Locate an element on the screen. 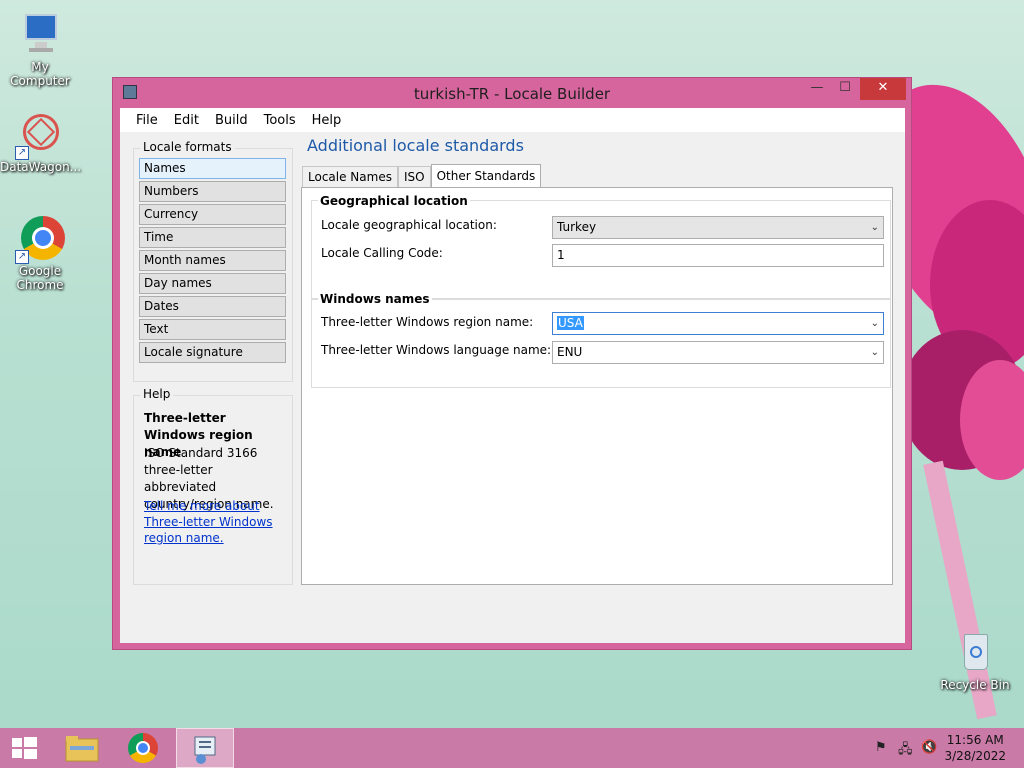  region-name-label: Three-letter Windows region name: is located at coordinates (427, 322).